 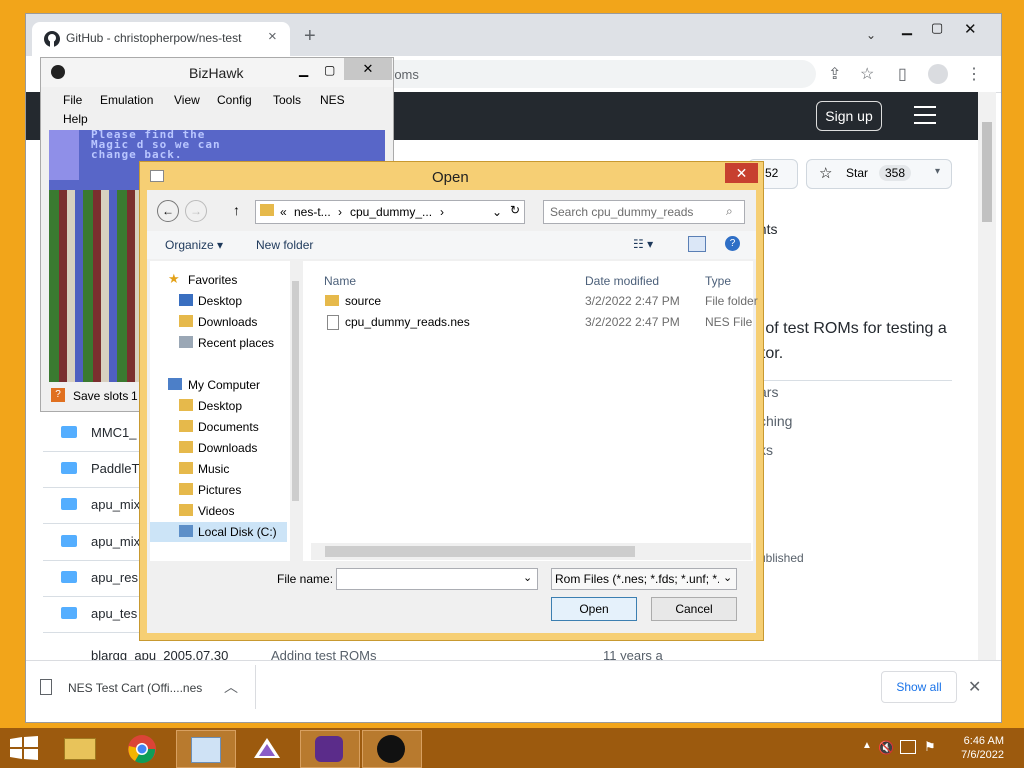 What do you see at coordinates (368, 69) in the screenshot?
I see `close-icon: ✕` at bounding box center [368, 69].